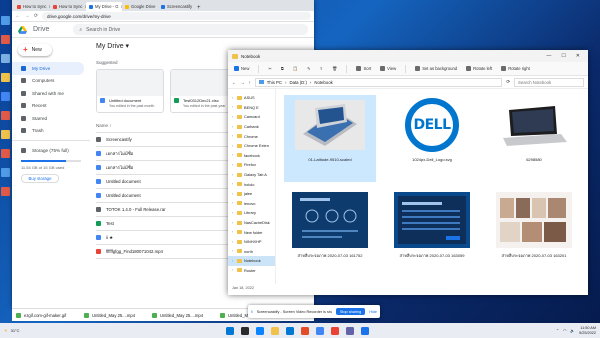 Image resolution: width=600 pixels, height=338 pixels. What do you see at coordinates (176, 6) in the screenshot?
I see `browser-tab: Screencastify✕` at bounding box center [176, 6].